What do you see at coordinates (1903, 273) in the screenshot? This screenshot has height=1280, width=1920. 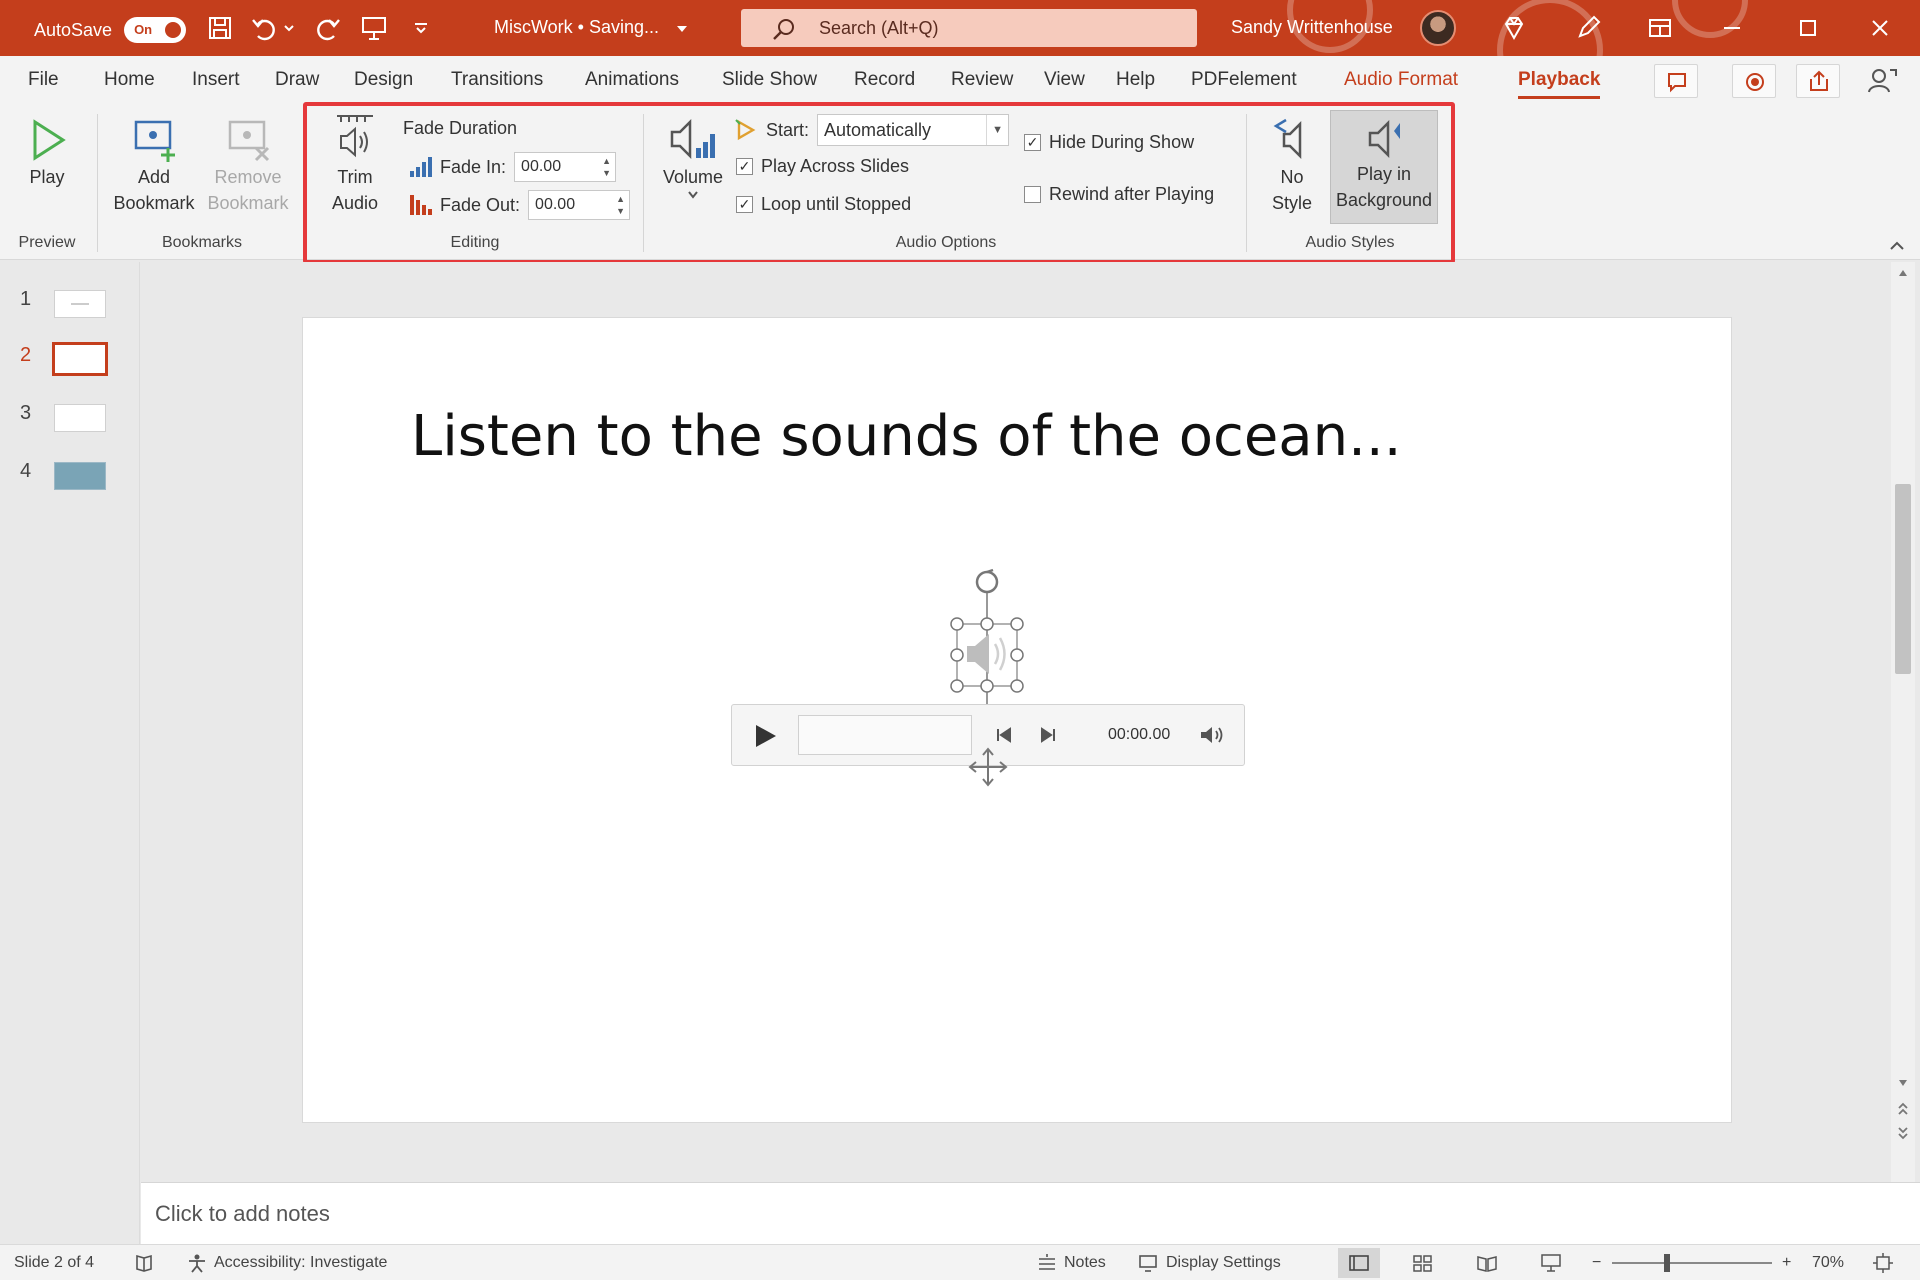 I see `scroll-up-icon` at bounding box center [1903, 273].